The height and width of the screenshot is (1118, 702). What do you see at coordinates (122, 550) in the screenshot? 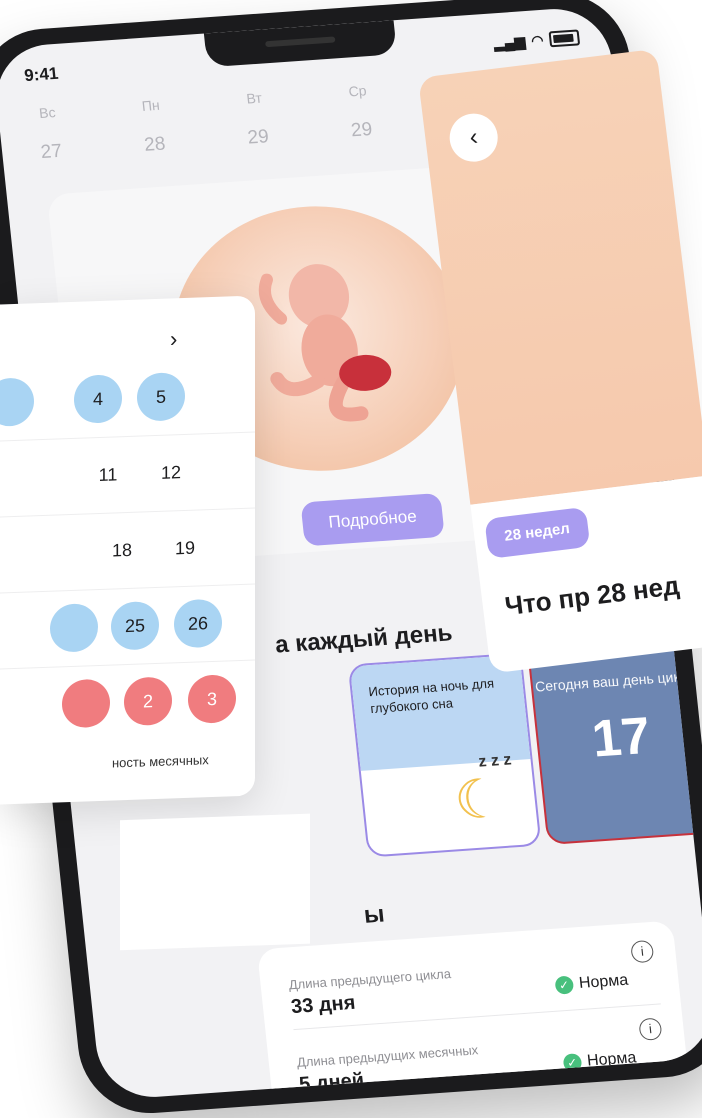
I see `calendar-day: 18` at bounding box center [122, 550].